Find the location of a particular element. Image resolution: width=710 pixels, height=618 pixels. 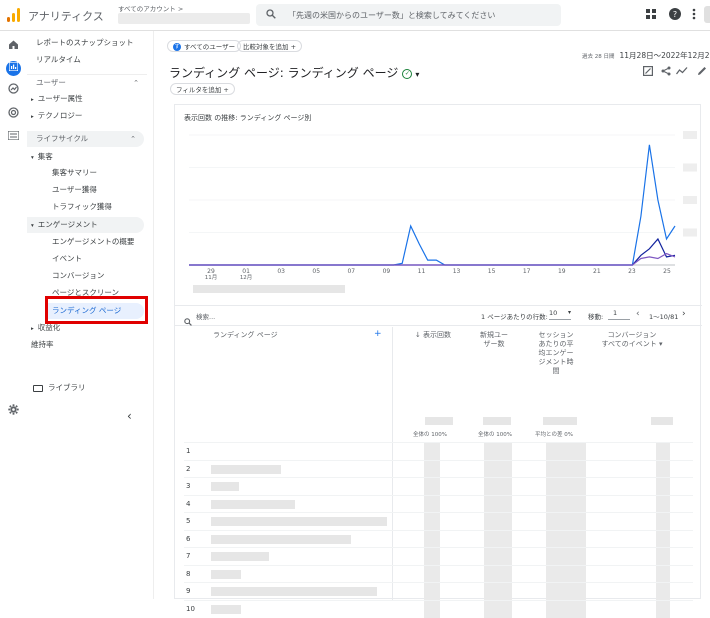

nav-library: ライブラリ is located at coordinates (59, 388).